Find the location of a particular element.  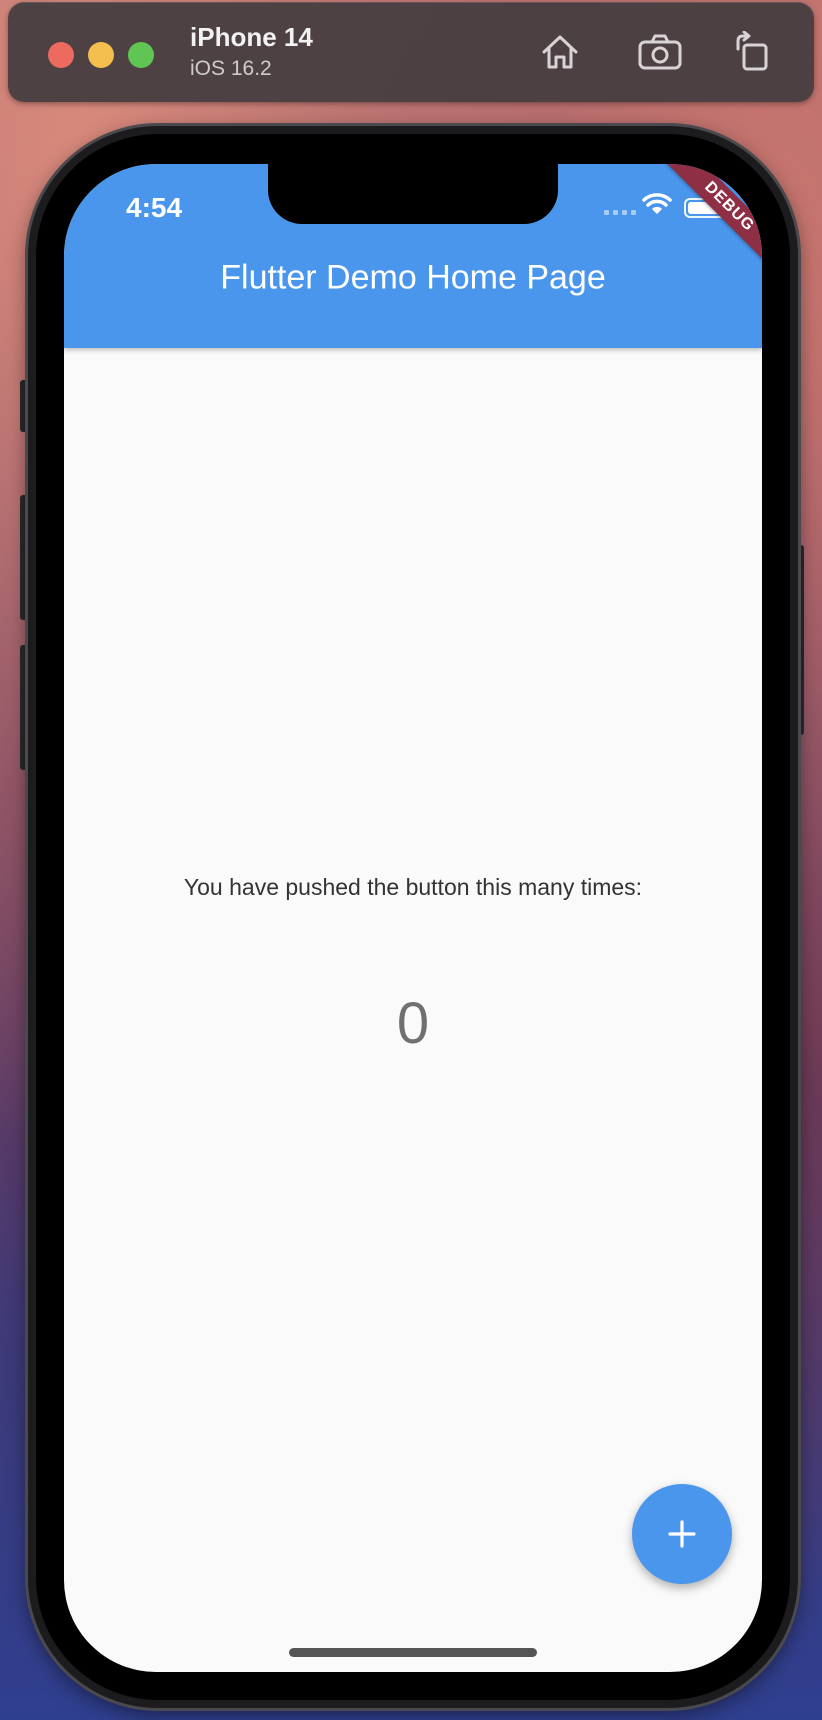

minimize-window-button is located at coordinates (101, 55).